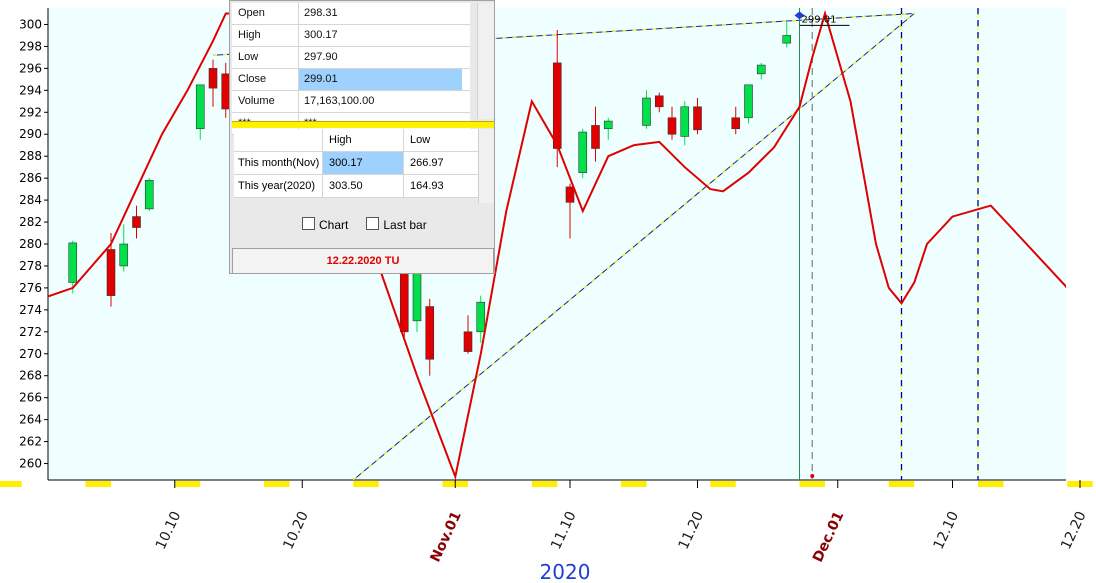 This screenshot has height=583, width=1096. What do you see at coordinates (278, 186) in the screenshot?
I see `range-label: This year(2020)` at bounding box center [278, 186].